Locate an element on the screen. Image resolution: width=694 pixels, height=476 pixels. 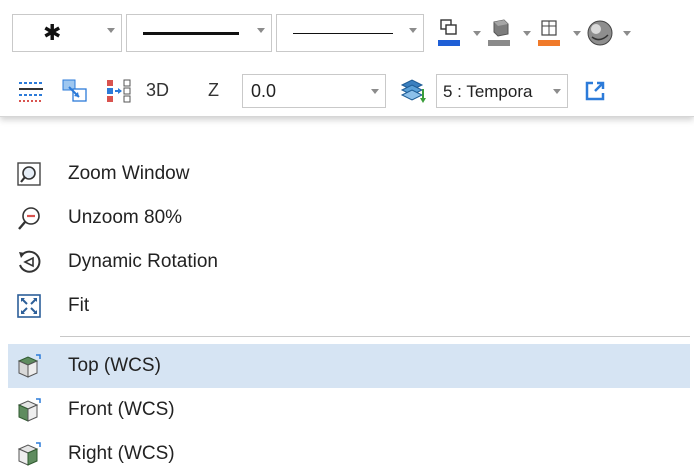
line-weight-preview is located at coordinates (191, 33).